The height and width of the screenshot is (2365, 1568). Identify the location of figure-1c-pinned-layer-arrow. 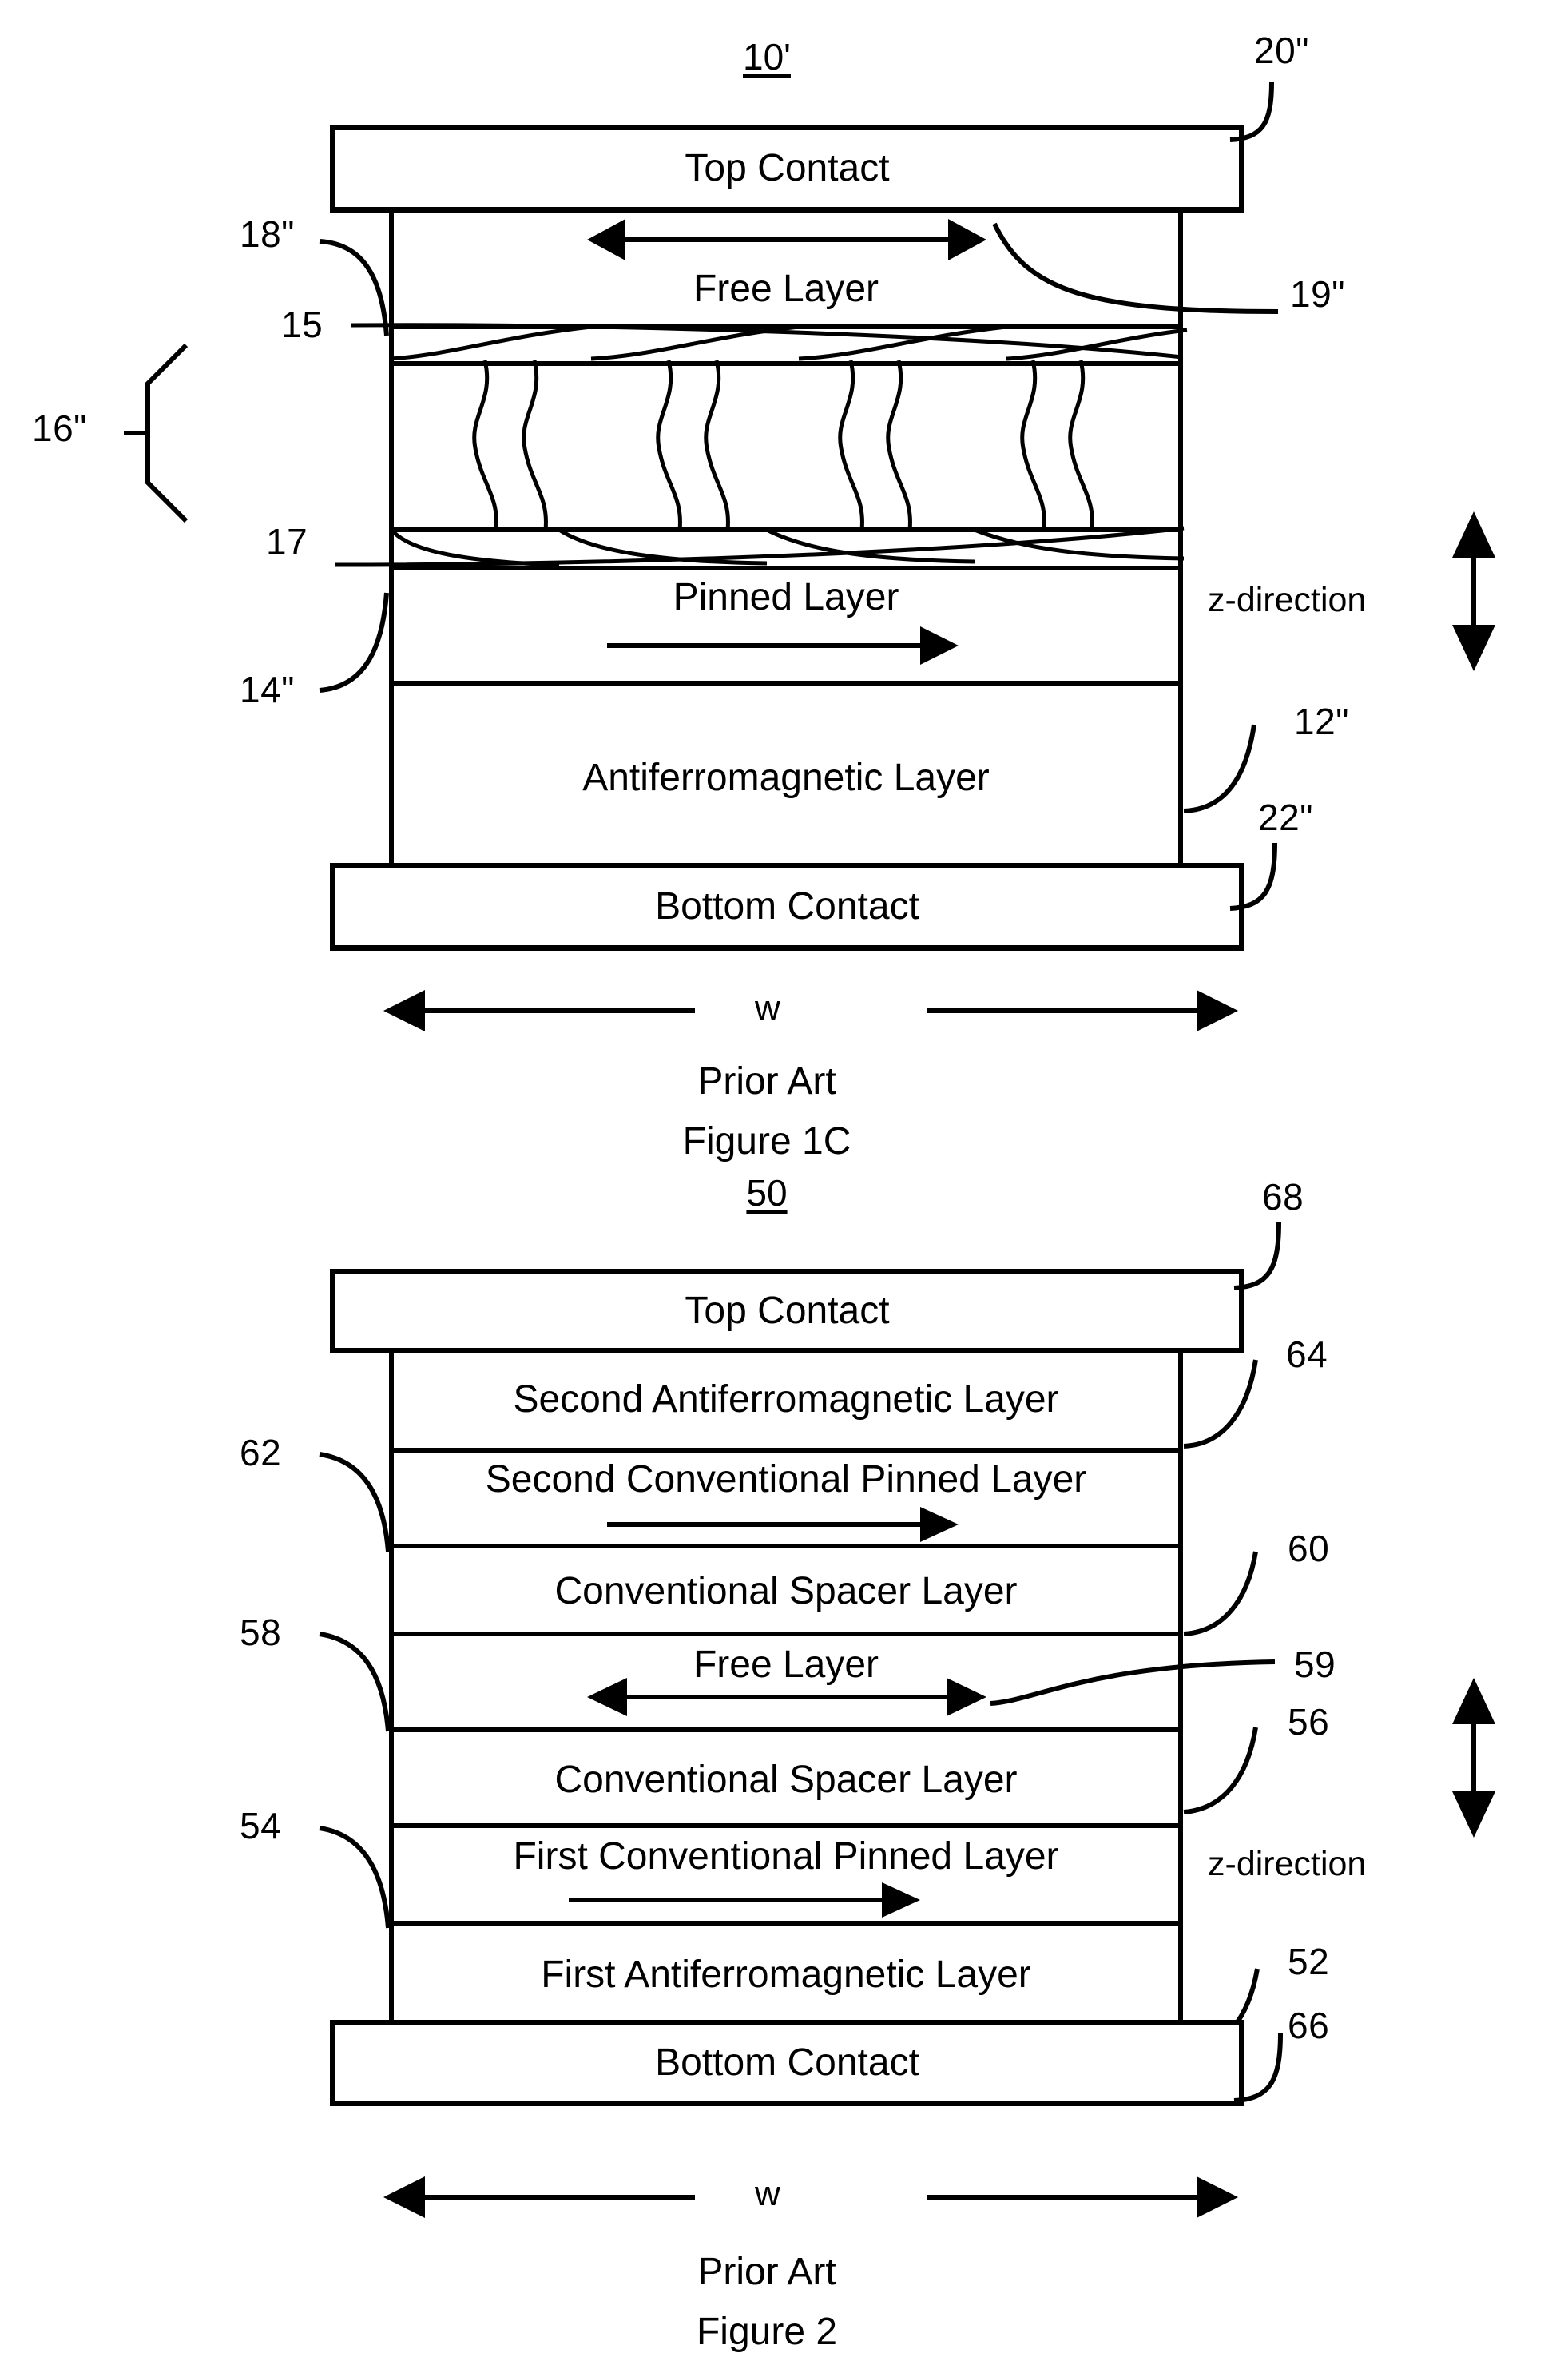
(783, 645).